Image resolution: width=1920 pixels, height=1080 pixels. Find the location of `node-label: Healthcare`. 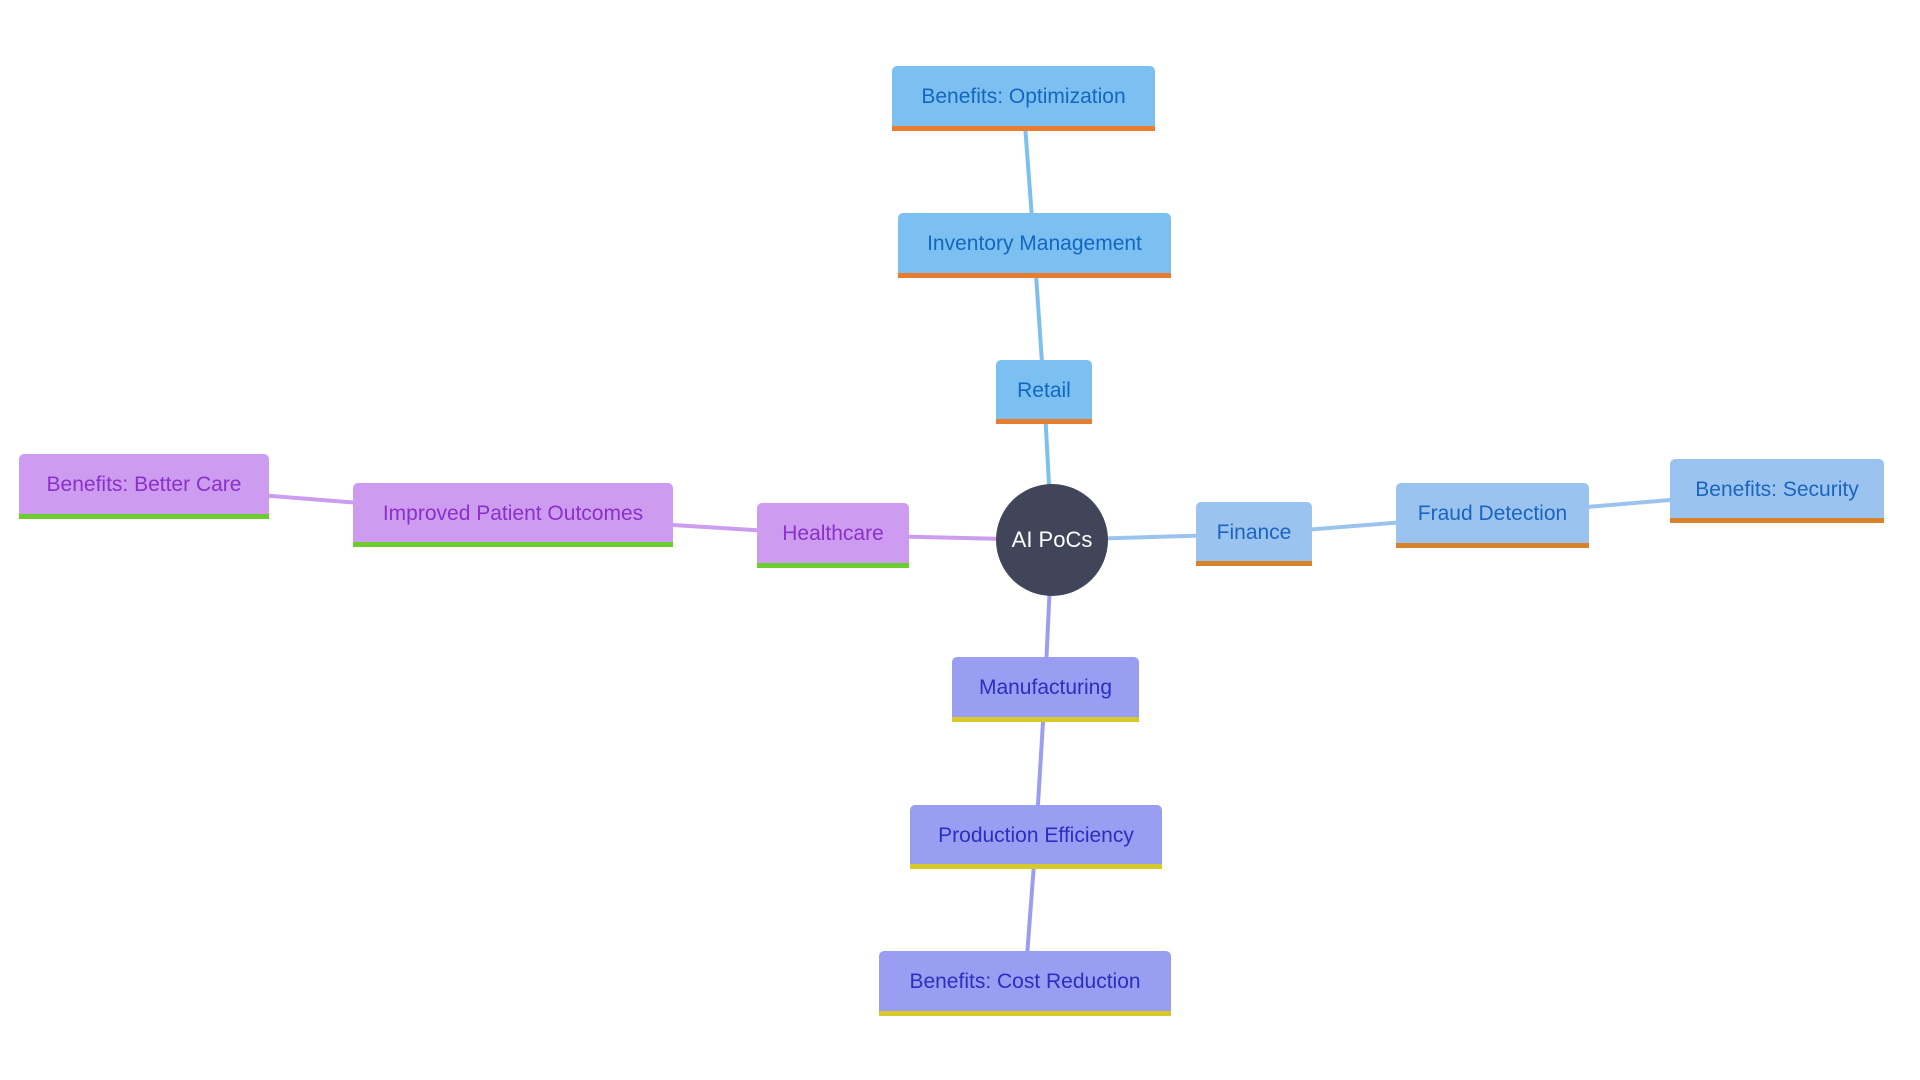

node-label: Healthcare is located at coordinates (833, 533).